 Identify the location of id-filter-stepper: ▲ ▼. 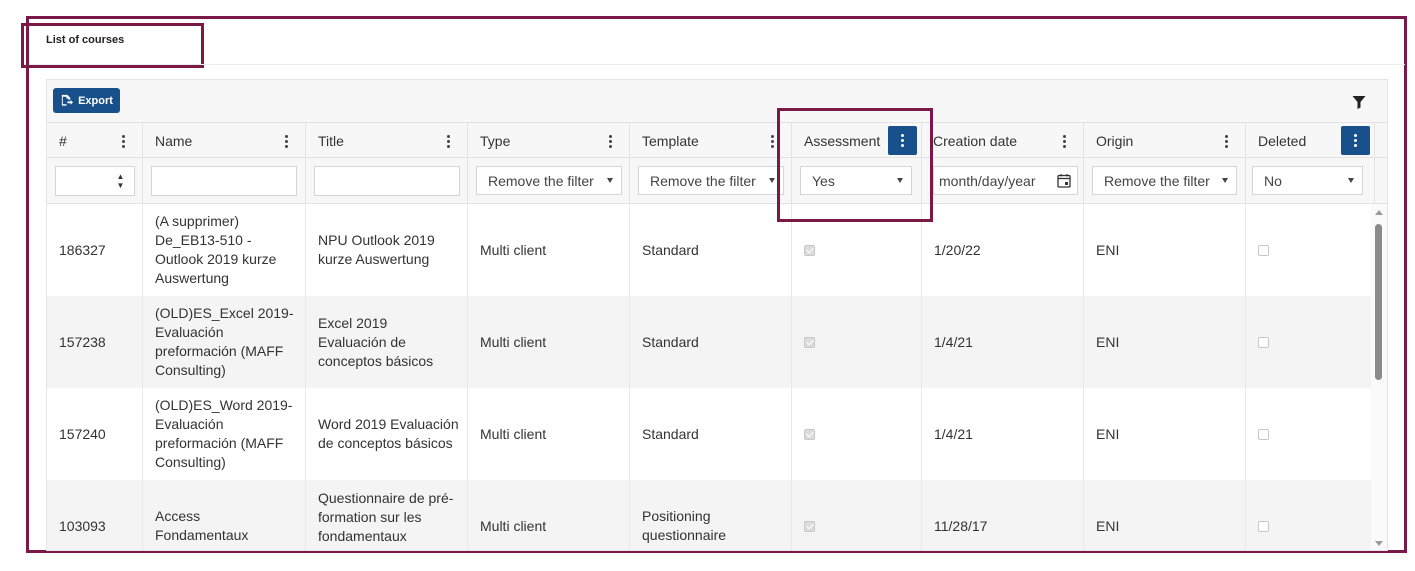
(121, 181).